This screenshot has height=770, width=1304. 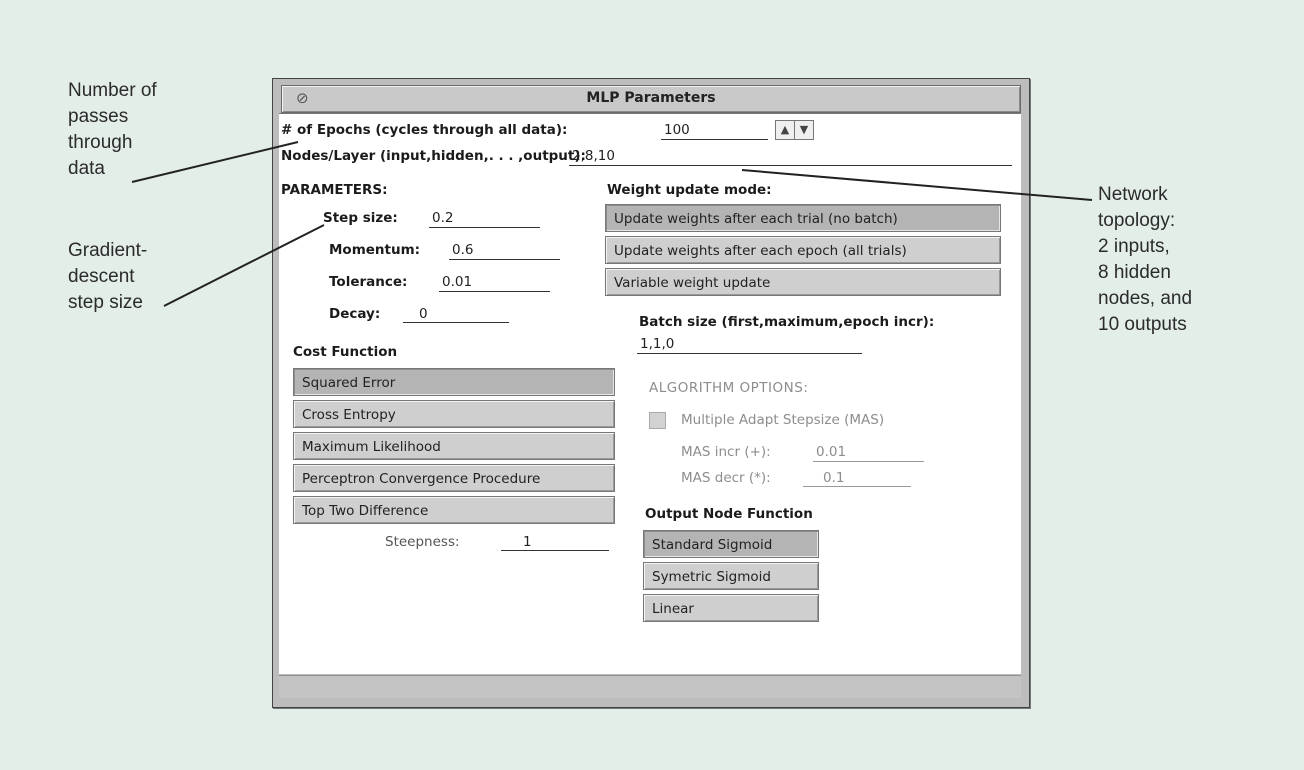 What do you see at coordinates (244, 265) in the screenshot?
I see `leader-line-step-size` at bounding box center [244, 265].